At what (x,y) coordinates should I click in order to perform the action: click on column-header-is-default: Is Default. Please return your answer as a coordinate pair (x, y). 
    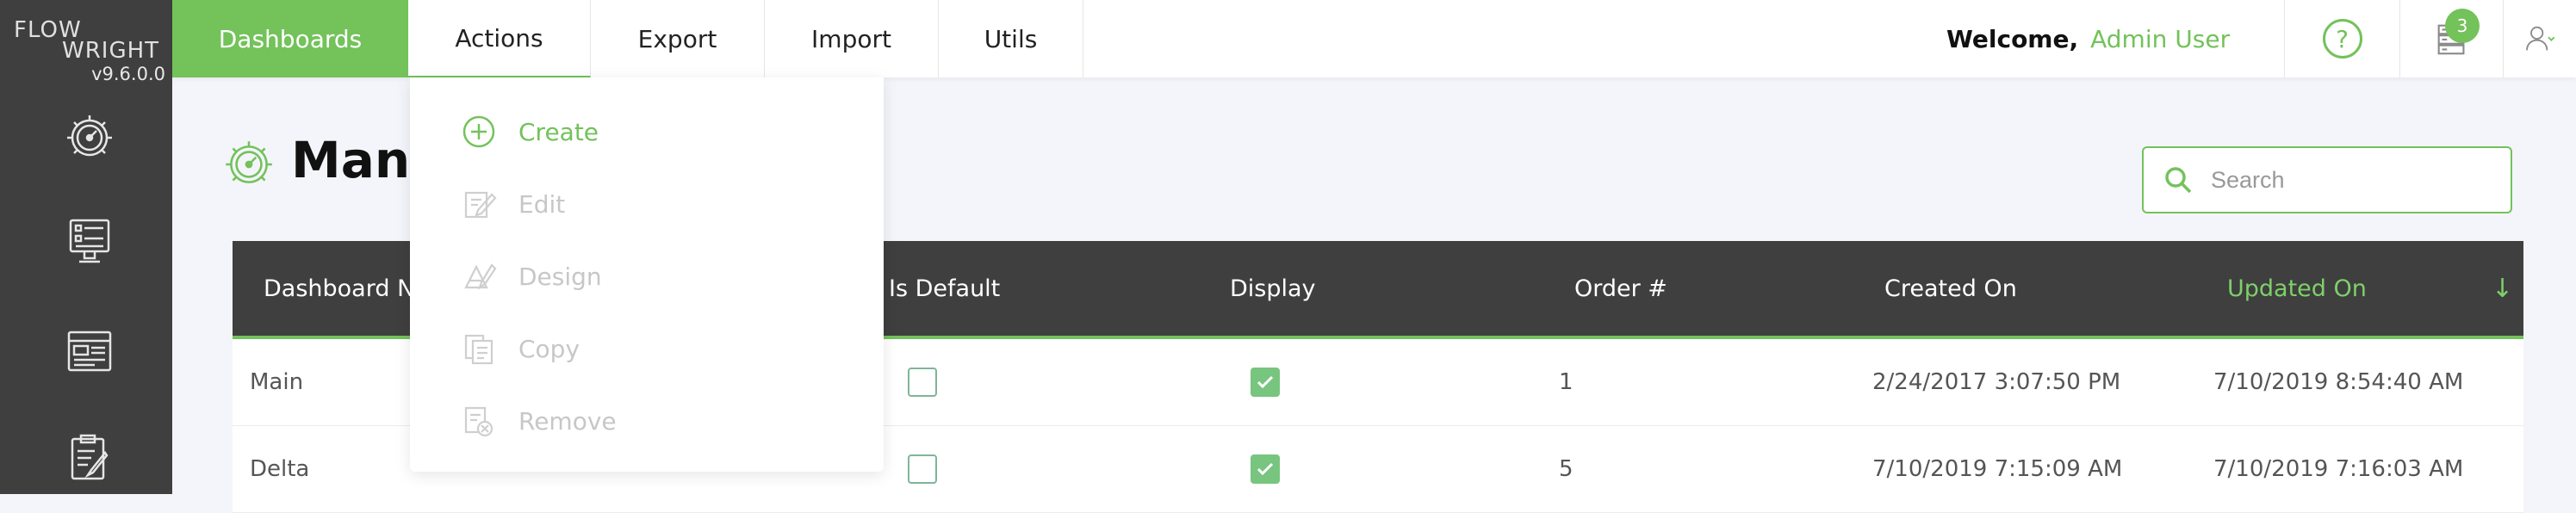
    Looking at the image, I should click on (944, 288).